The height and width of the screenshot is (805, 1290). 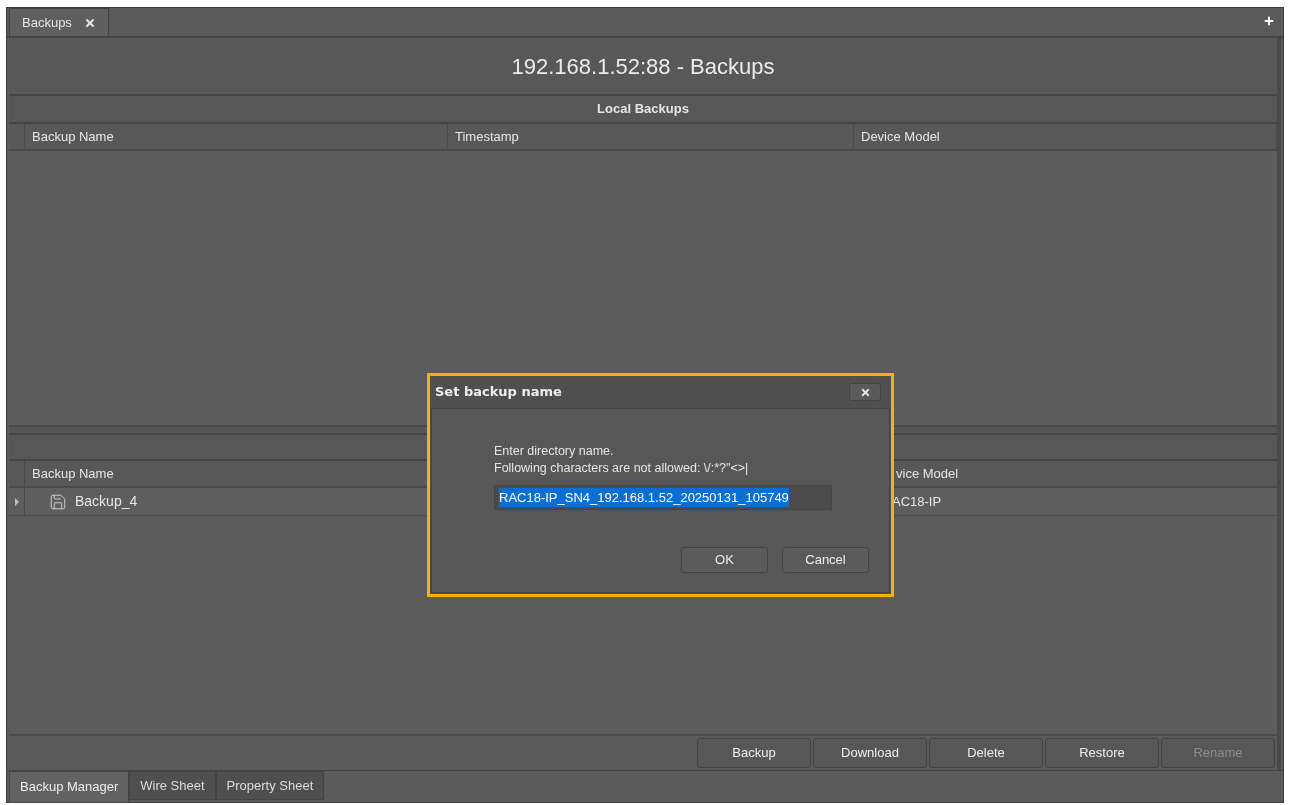 I want to click on expand-arrow-icon, so click(x=16, y=501).